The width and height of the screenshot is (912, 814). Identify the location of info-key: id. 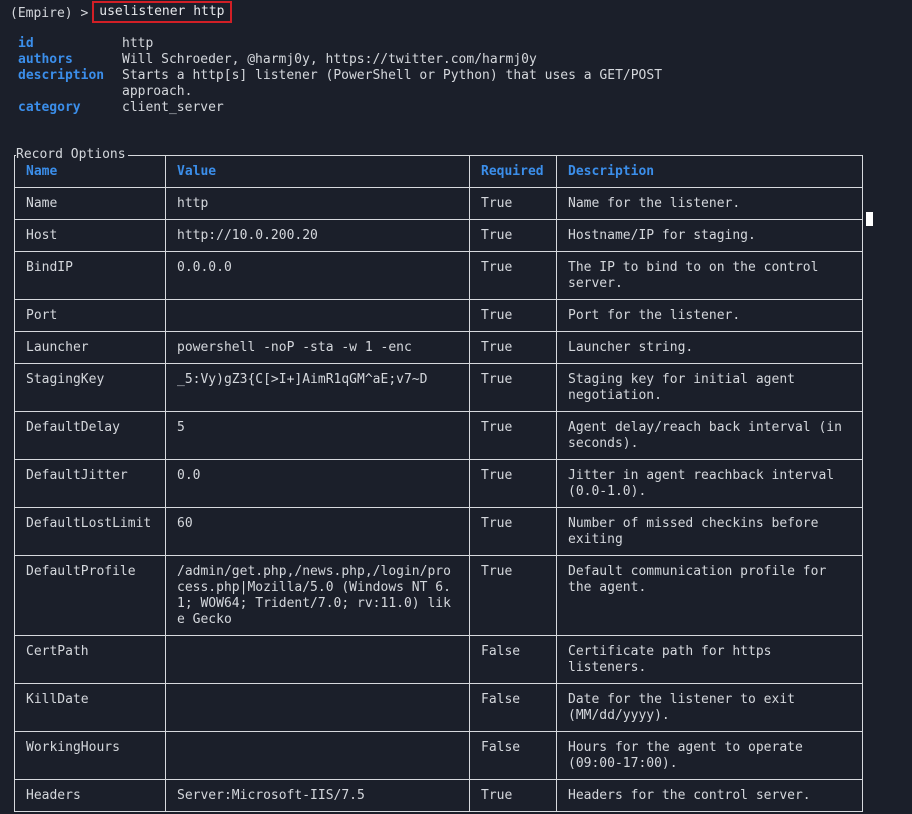
(26, 43).